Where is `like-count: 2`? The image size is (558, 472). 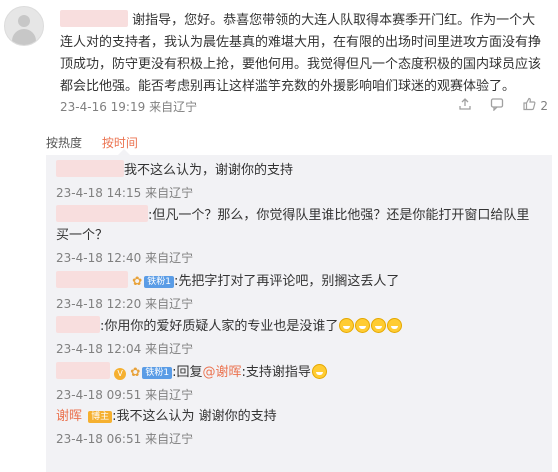 like-count: 2 is located at coordinates (544, 105).